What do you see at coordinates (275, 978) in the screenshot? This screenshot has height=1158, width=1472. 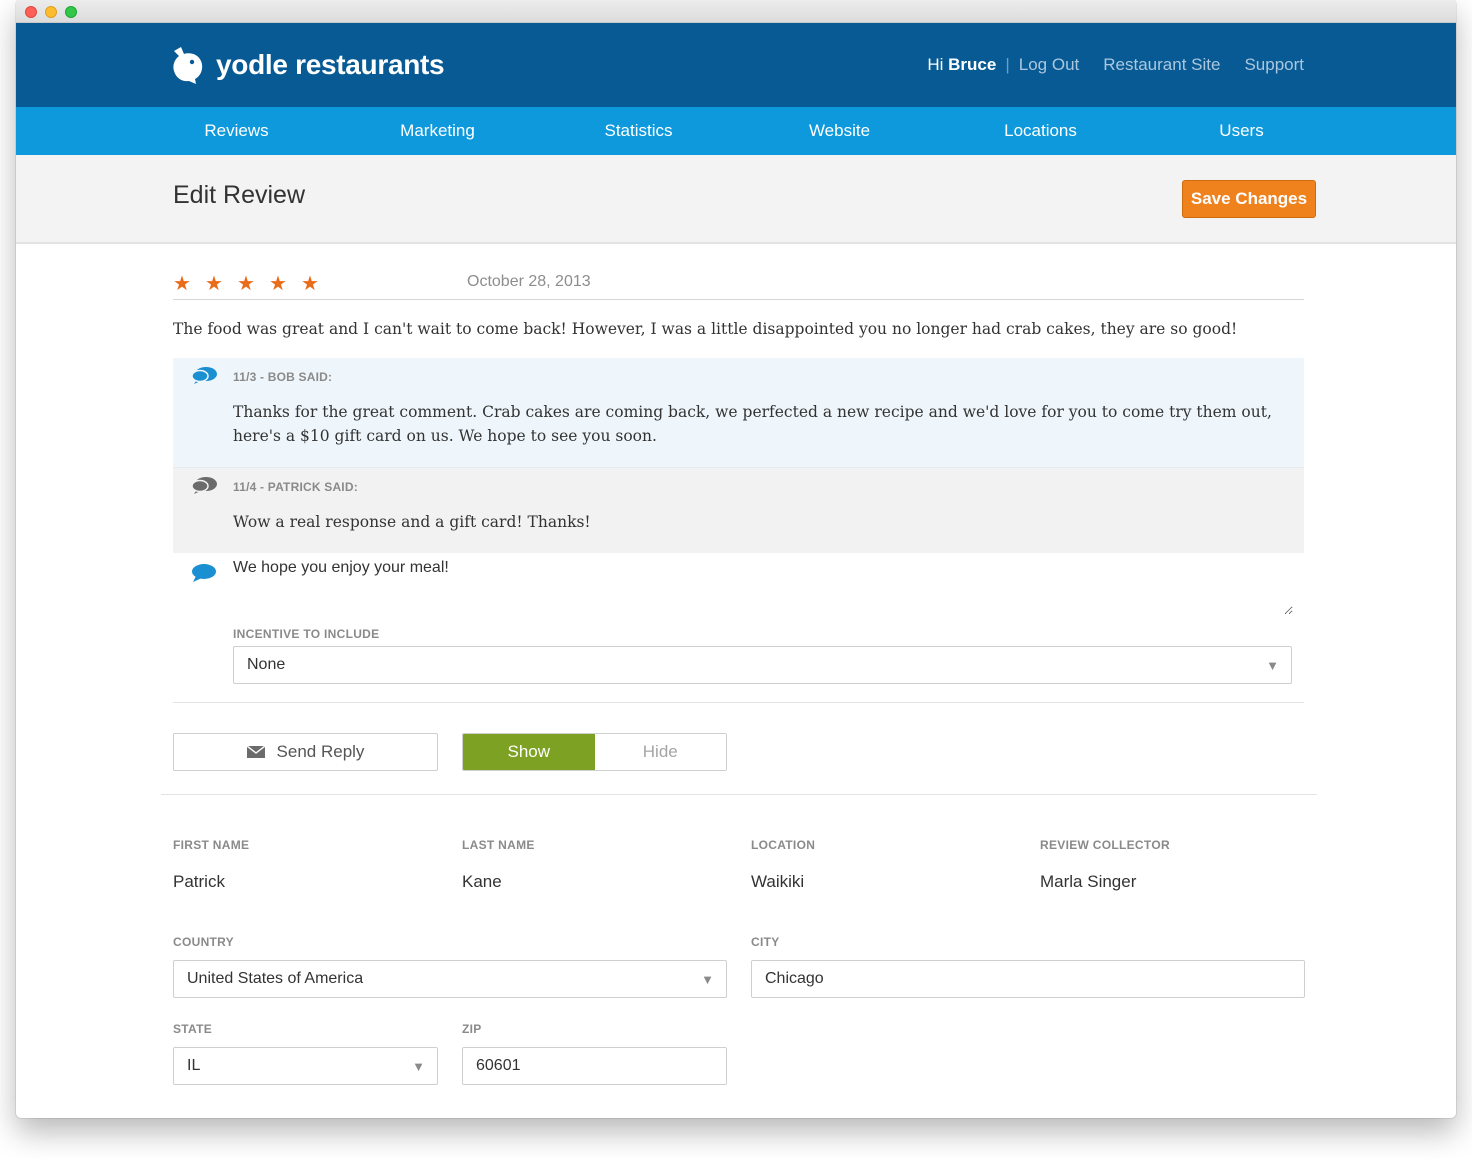 I see `country-value: United States of America` at bounding box center [275, 978].